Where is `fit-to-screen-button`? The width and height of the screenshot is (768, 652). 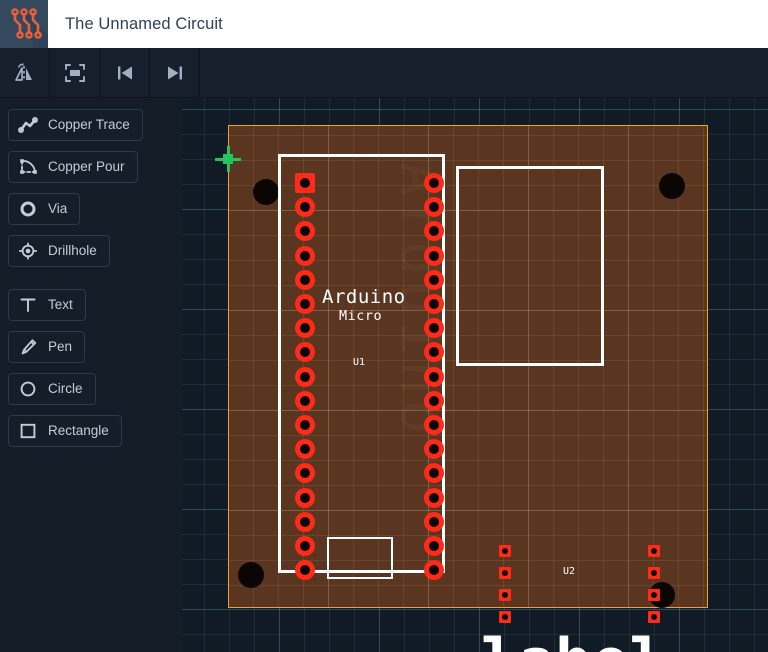
fit-to-screen-button is located at coordinates (75, 72).